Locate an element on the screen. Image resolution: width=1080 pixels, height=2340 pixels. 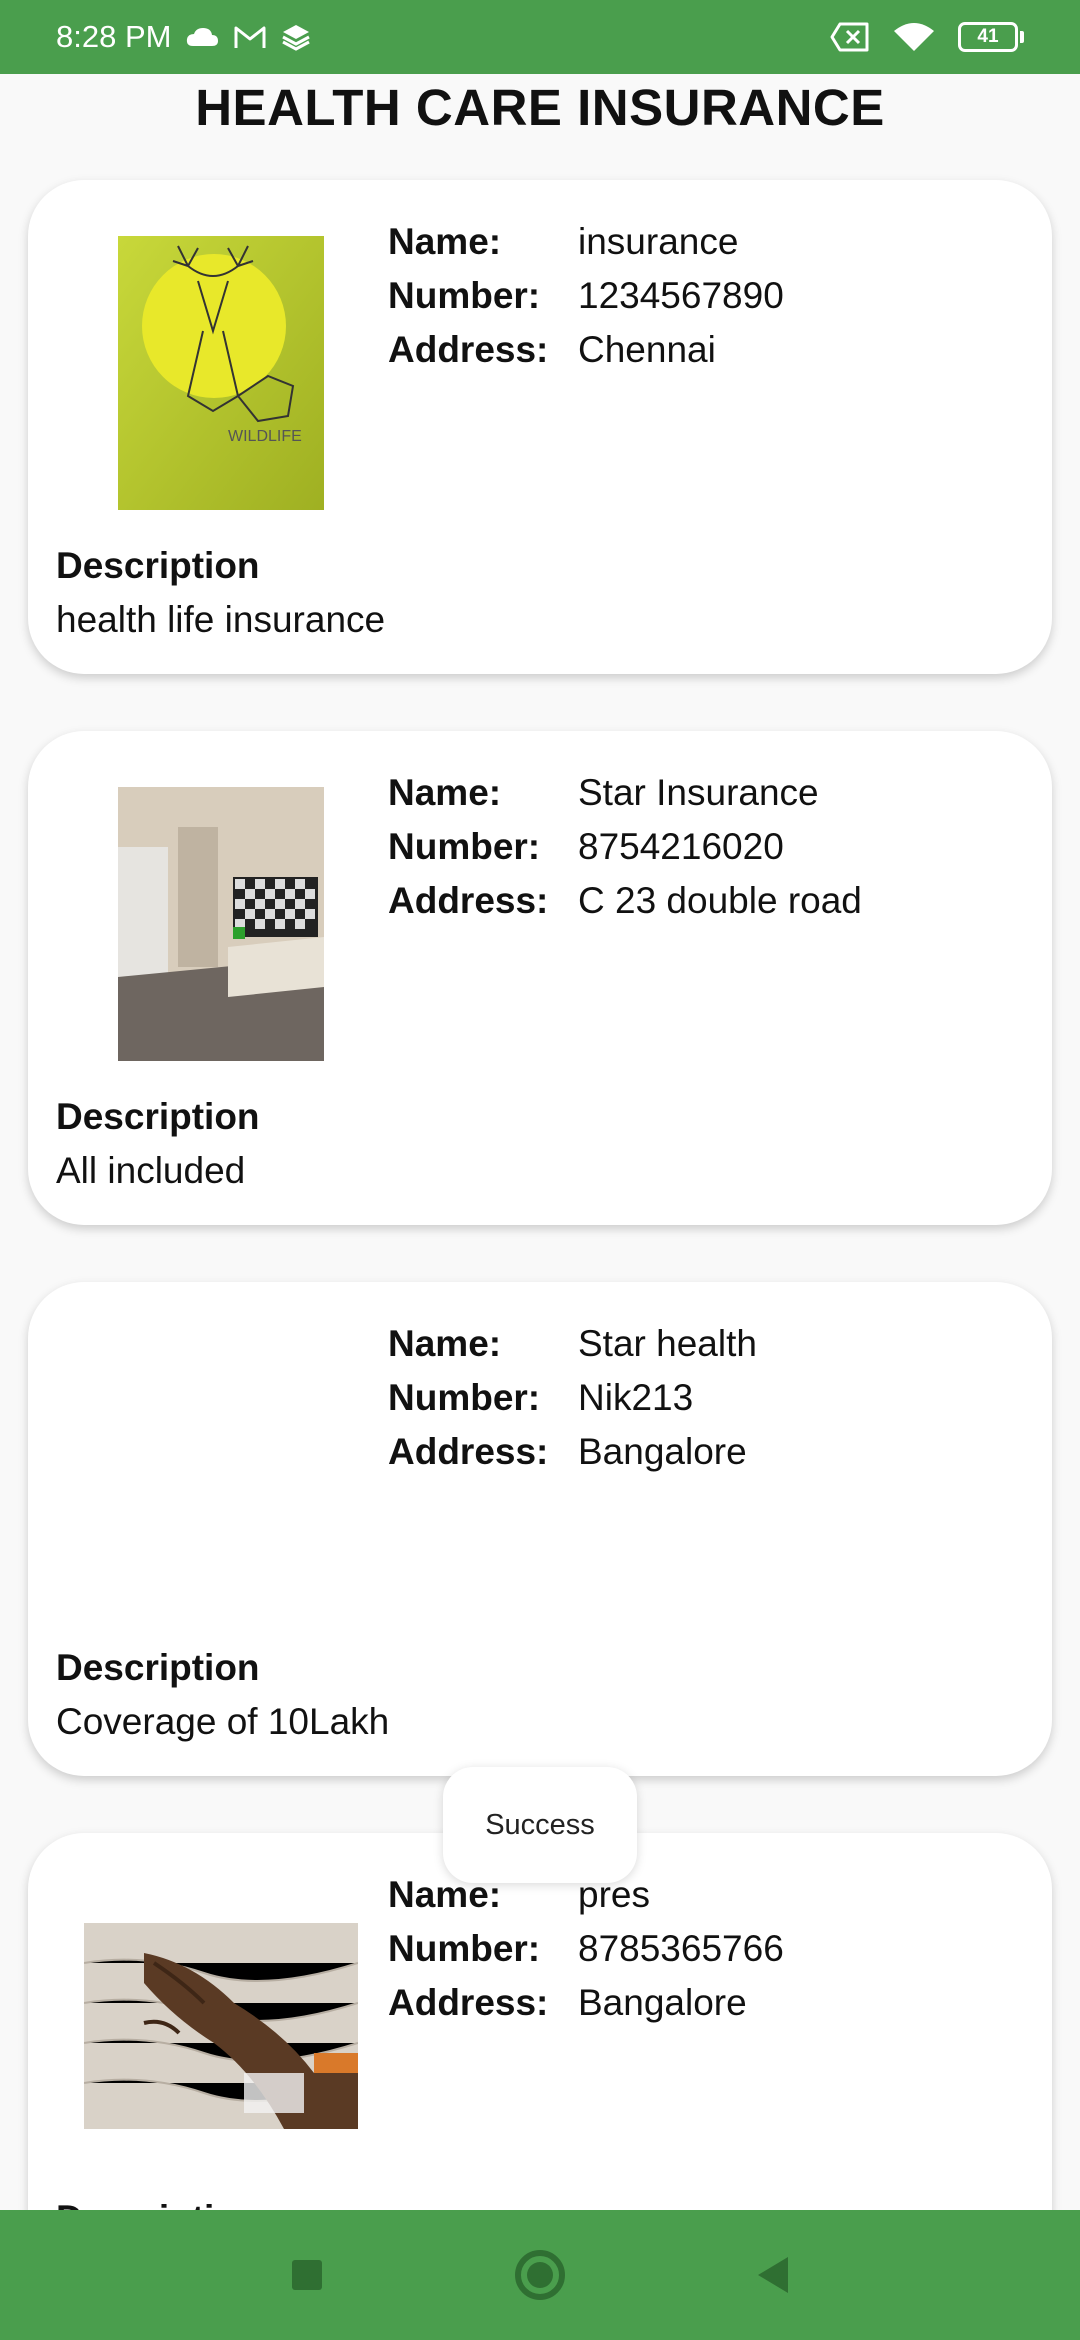
description-text: health life insurance is located at coordinates (221, 619).